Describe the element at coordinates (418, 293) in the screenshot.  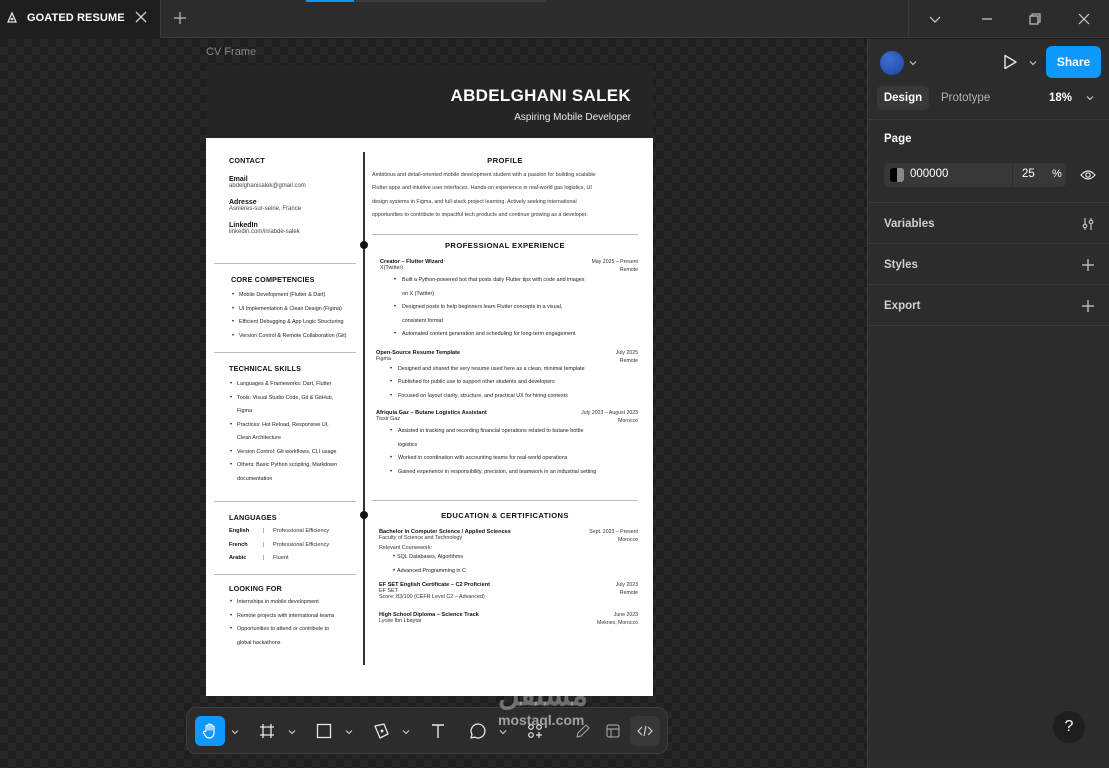
I see `list-item: on X (Twitter)` at that location.